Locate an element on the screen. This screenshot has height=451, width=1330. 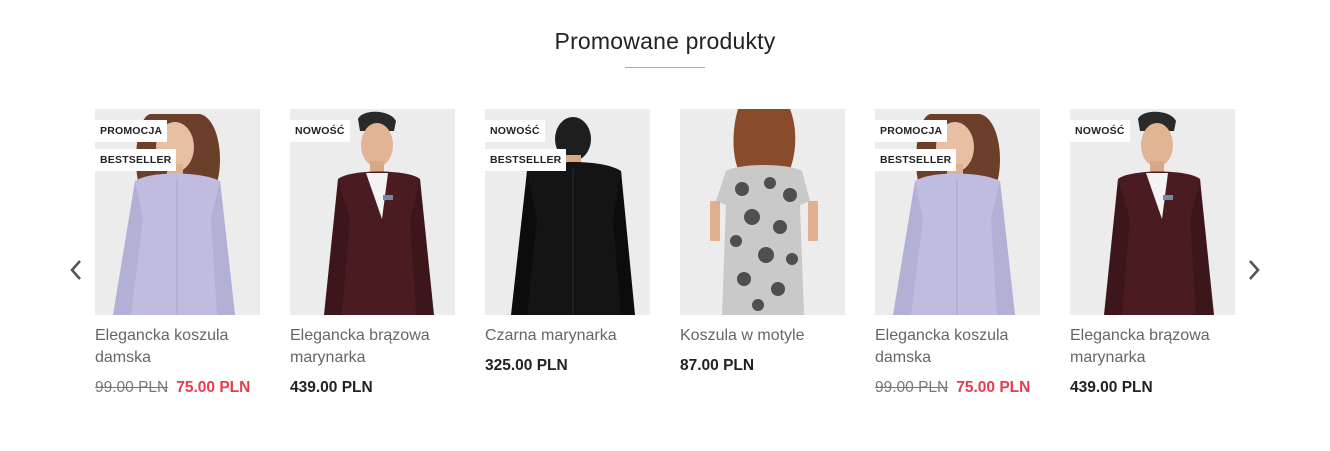
product-card: Koszula w motyle 87.00 PLN is located at coordinates (762, 242).